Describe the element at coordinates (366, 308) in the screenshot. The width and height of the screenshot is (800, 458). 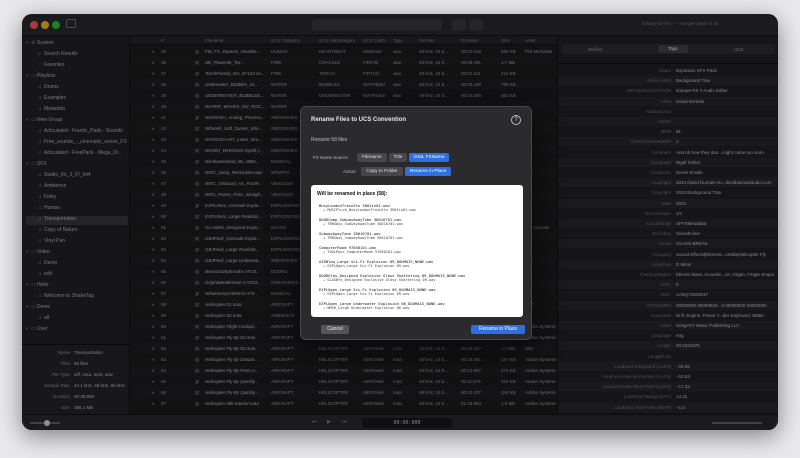
I see `rename-target: → WHSH_Large Underwater Explosion 06.wav` at that location.